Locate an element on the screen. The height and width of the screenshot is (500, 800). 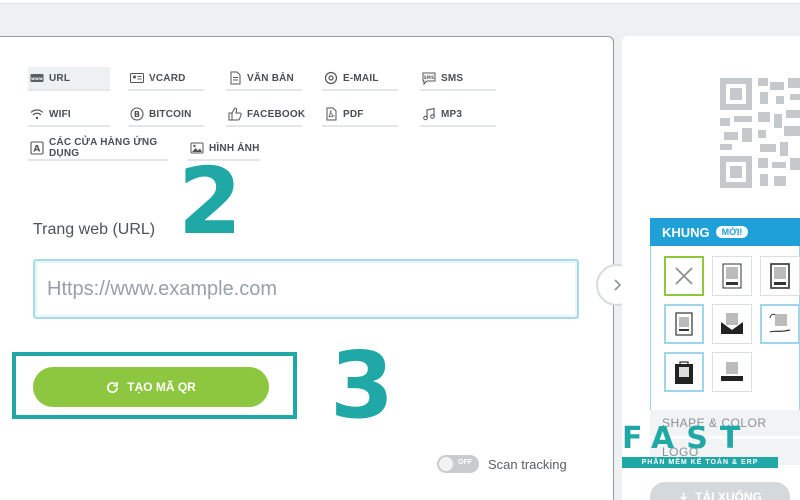
wifi-icon is located at coordinates (37, 114).